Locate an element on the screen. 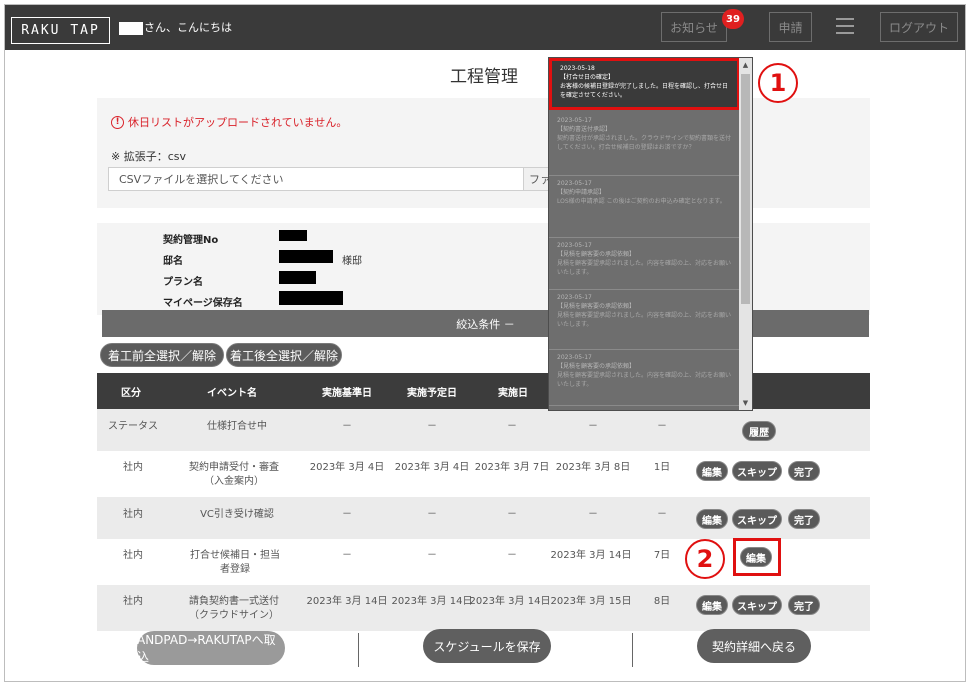 The height and width of the screenshot is (687, 970). header-actual-date: 実施日 is located at coordinates (513, 393).